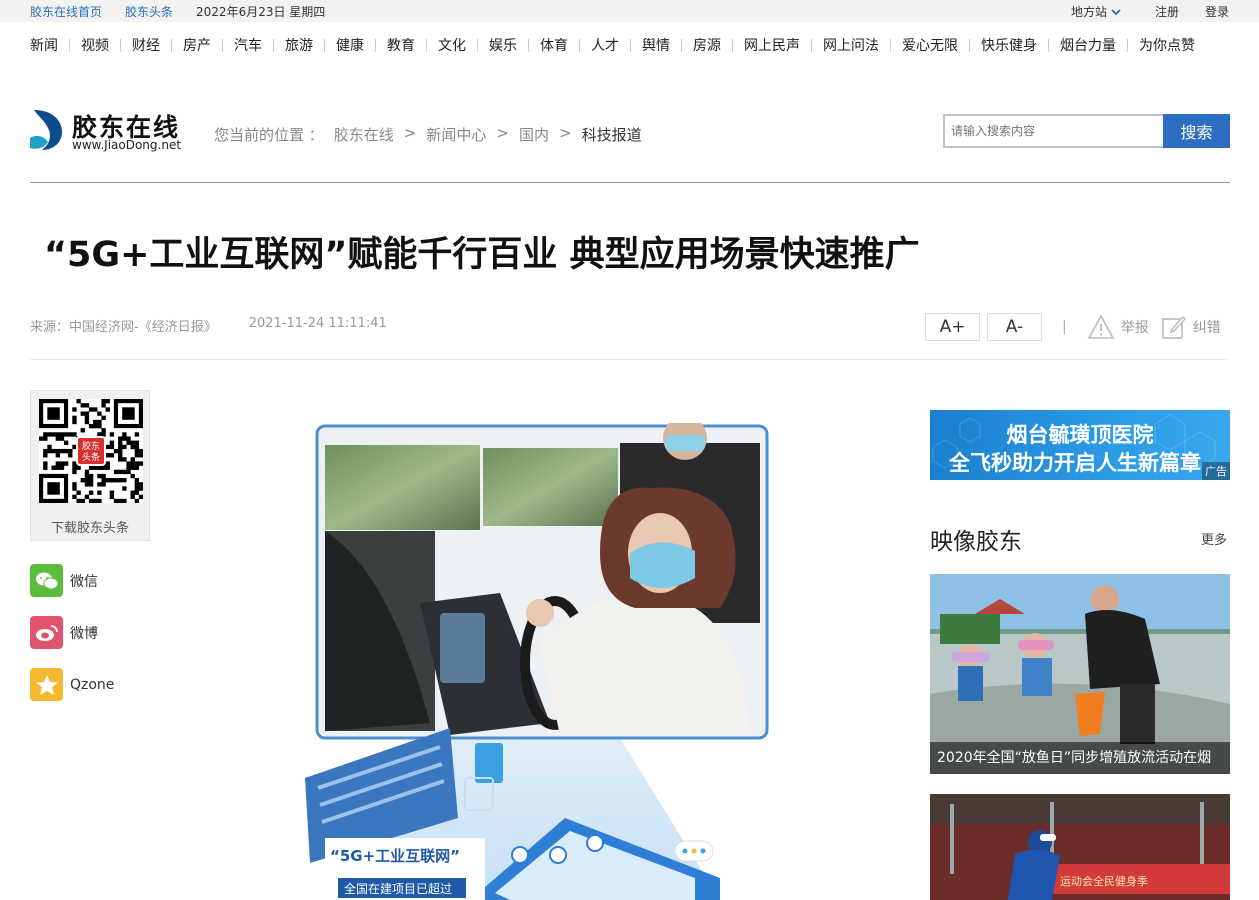  I want to click on nav-item-label: 汽车, so click(248, 46).